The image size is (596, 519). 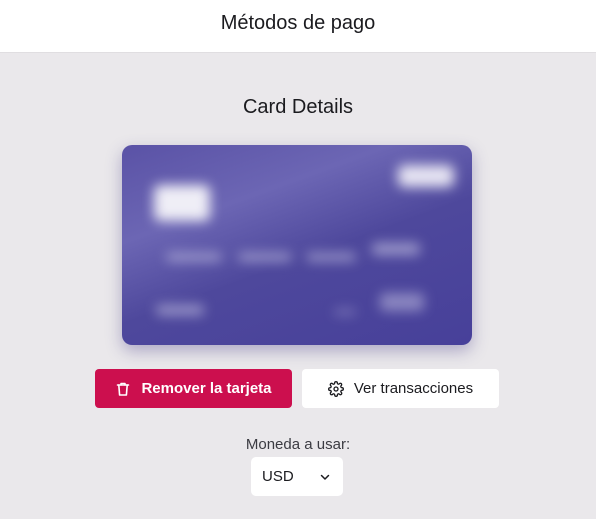 What do you see at coordinates (345, 312) in the screenshot?
I see `card-cvv` at bounding box center [345, 312].